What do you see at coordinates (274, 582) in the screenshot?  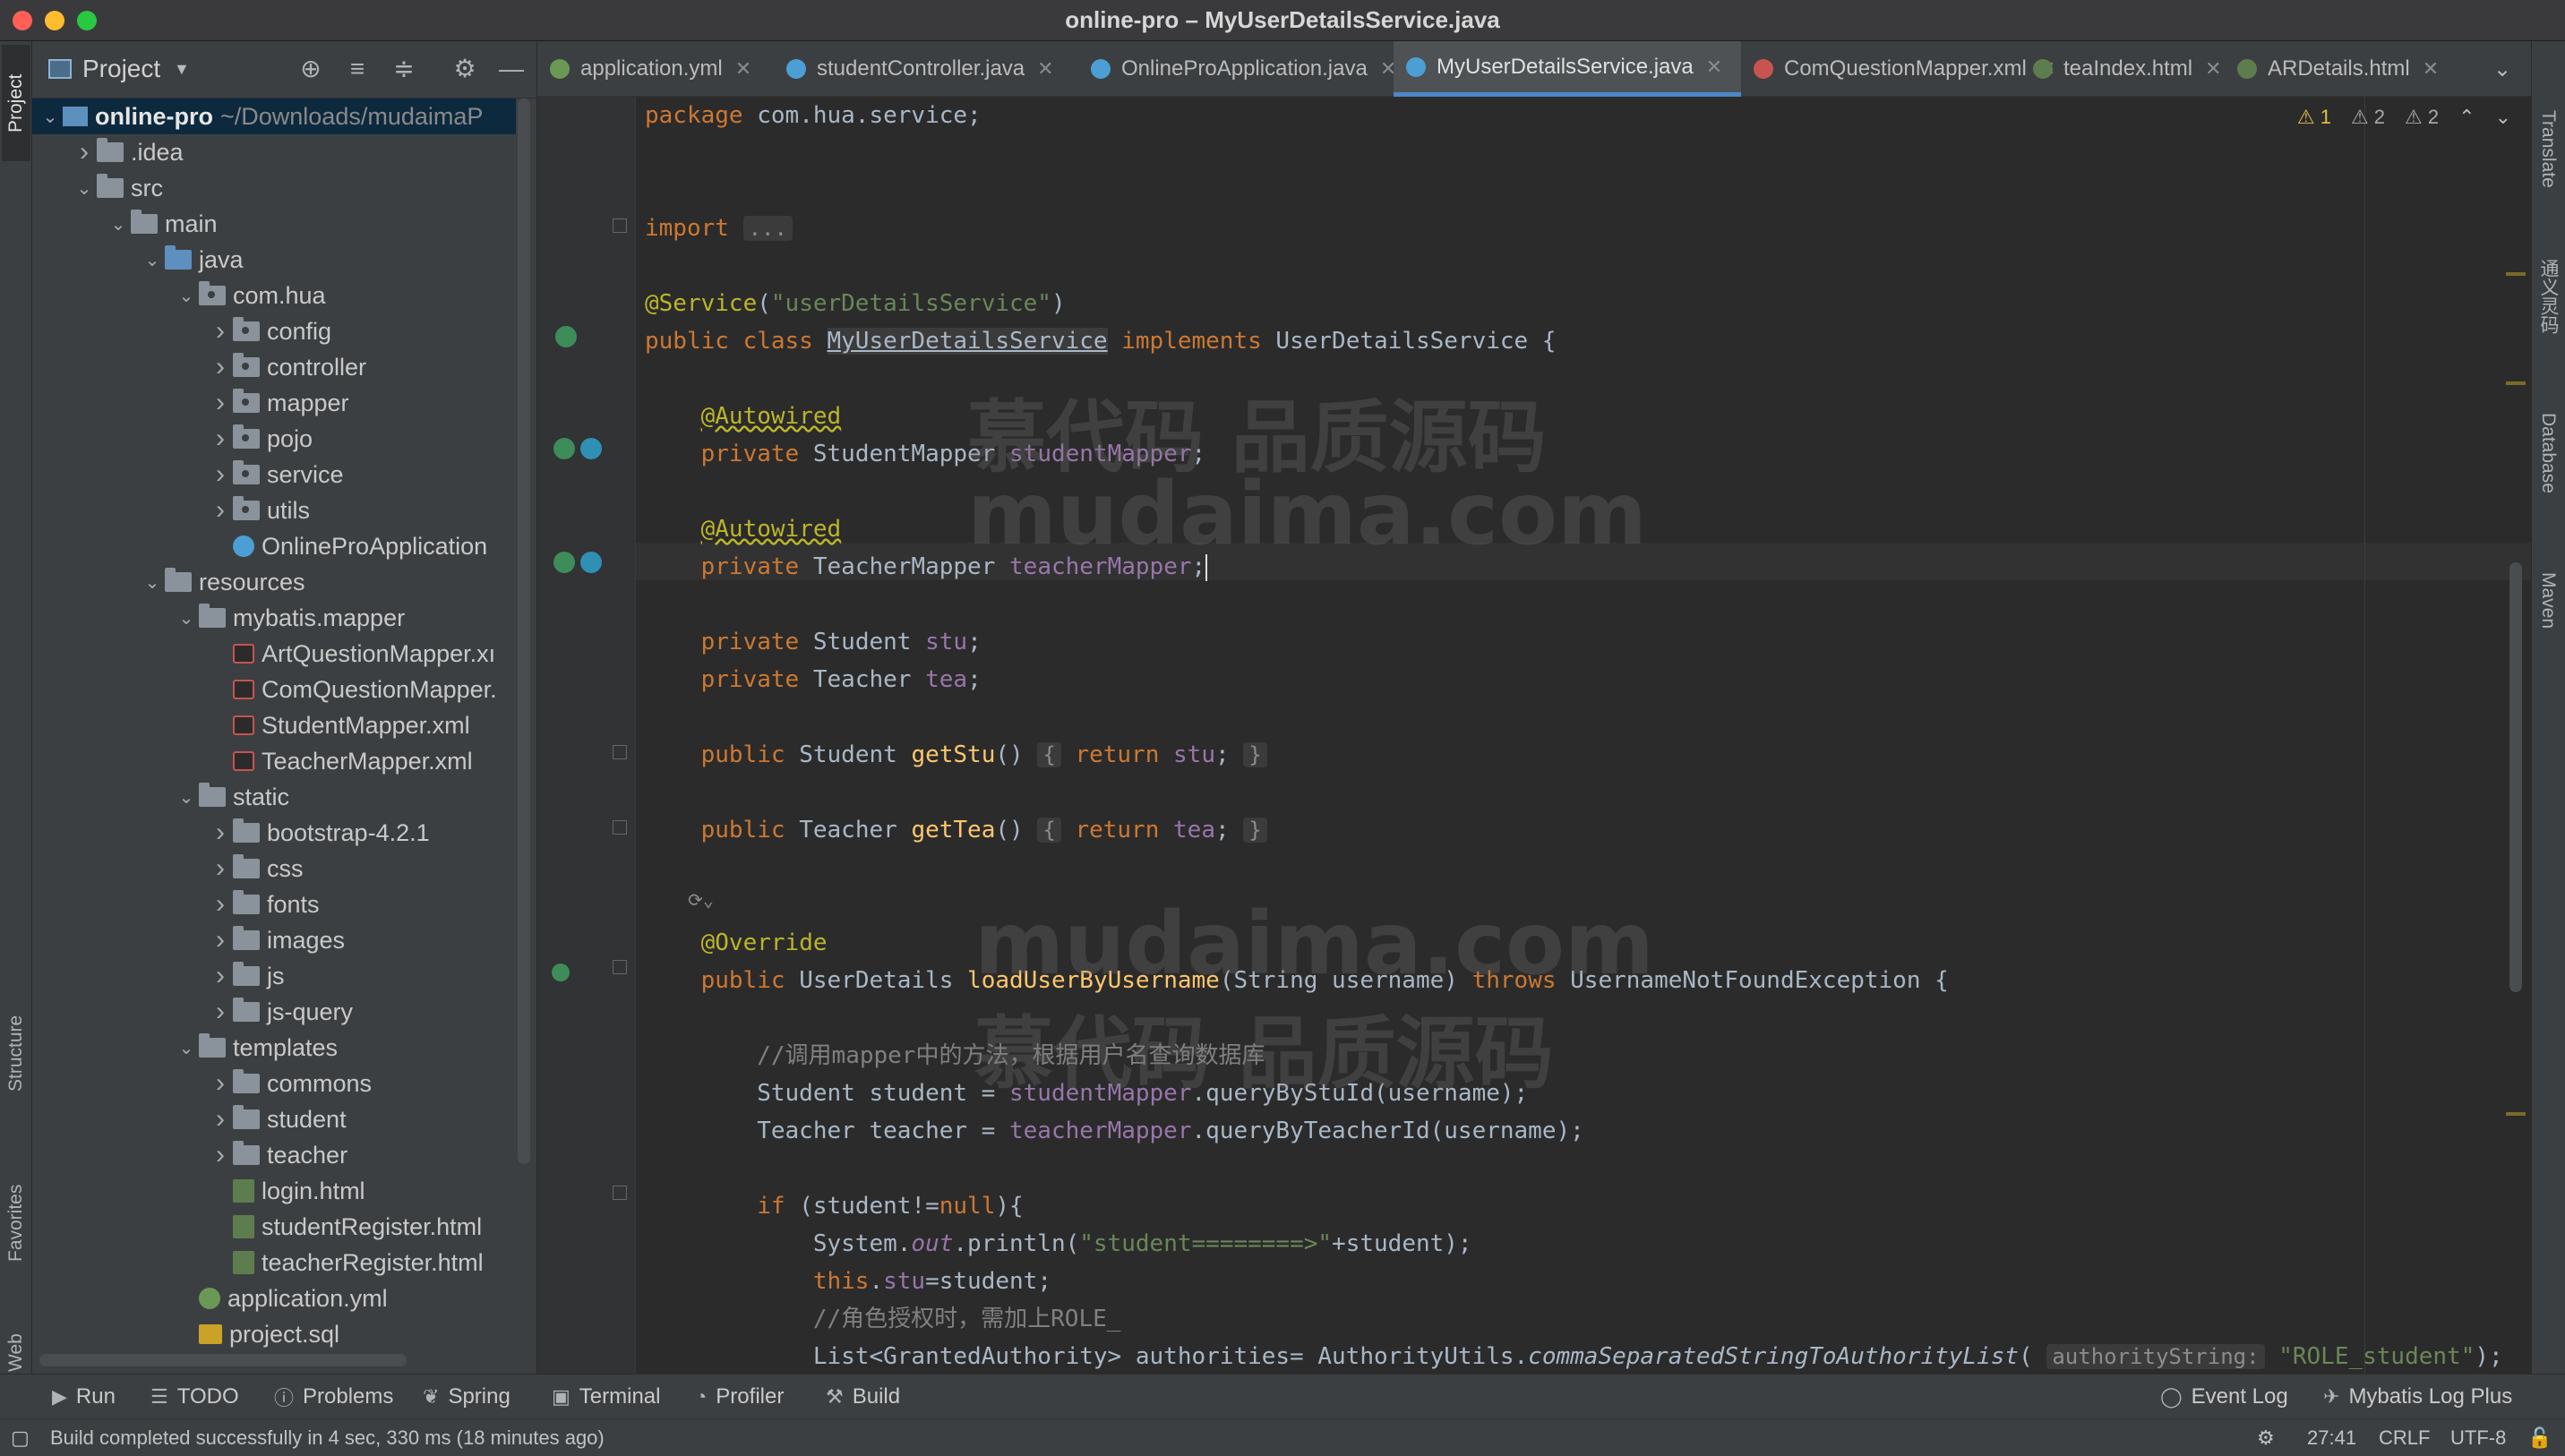 I see `tree-item: ⌄ resources` at bounding box center [274, 582].